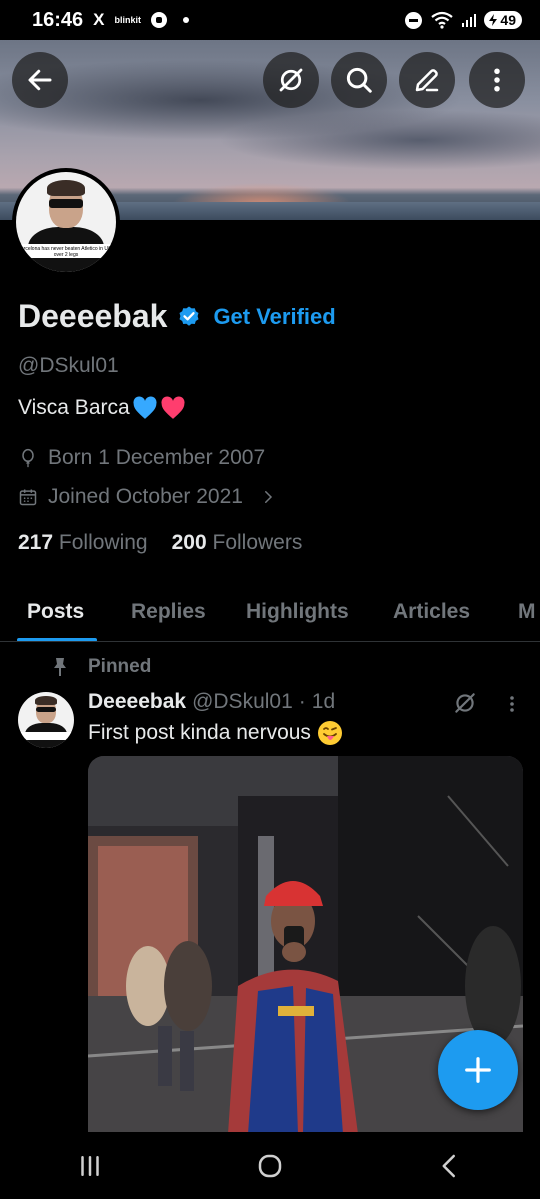 This screenshot has height=1199, width=540. I want to click on pinned-indicator: Pinned, so click(101, 667).